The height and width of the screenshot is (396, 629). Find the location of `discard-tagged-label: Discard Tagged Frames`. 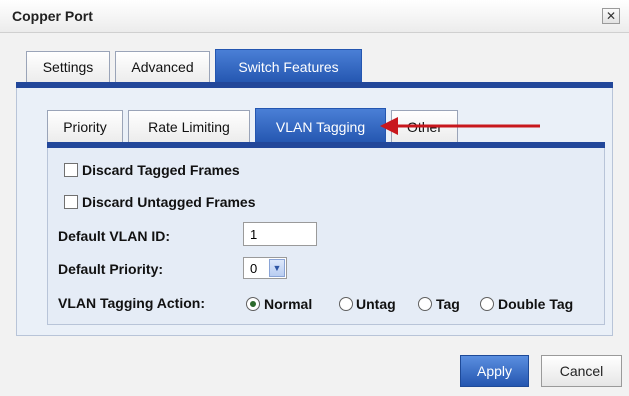

discard-tagged-label: Discard Tagged Frames is located at coordinates (161, 170).